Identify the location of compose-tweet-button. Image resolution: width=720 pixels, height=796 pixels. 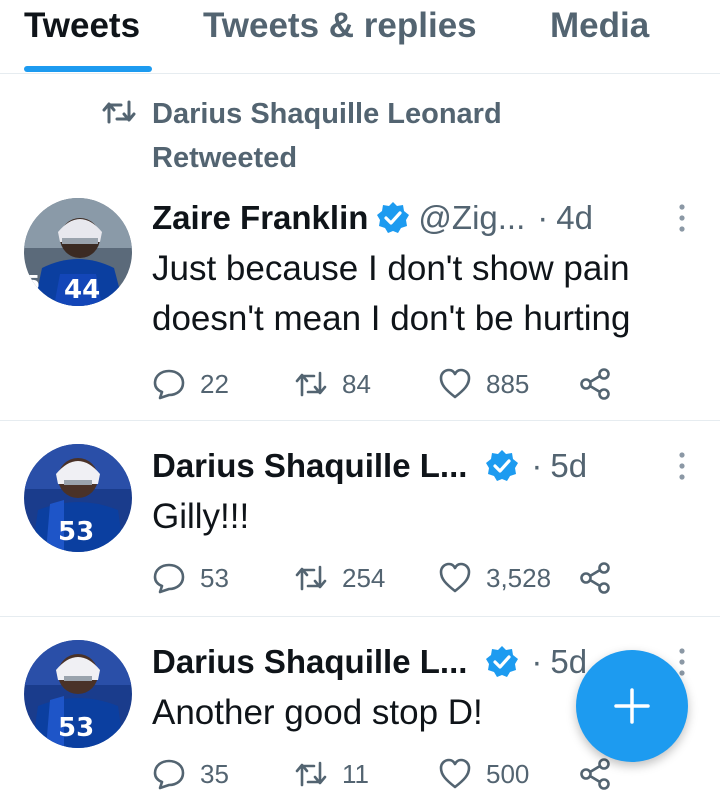
(632, 706).